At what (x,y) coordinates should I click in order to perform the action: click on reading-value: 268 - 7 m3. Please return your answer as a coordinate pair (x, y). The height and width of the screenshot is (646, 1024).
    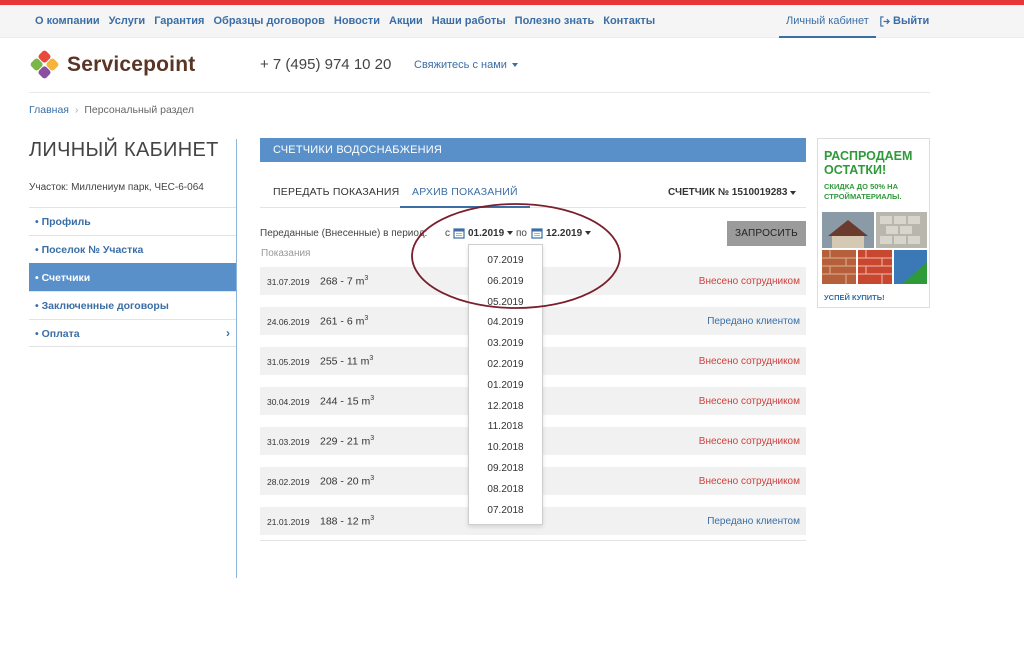
    Looking at the image, I should click on (344, 281).